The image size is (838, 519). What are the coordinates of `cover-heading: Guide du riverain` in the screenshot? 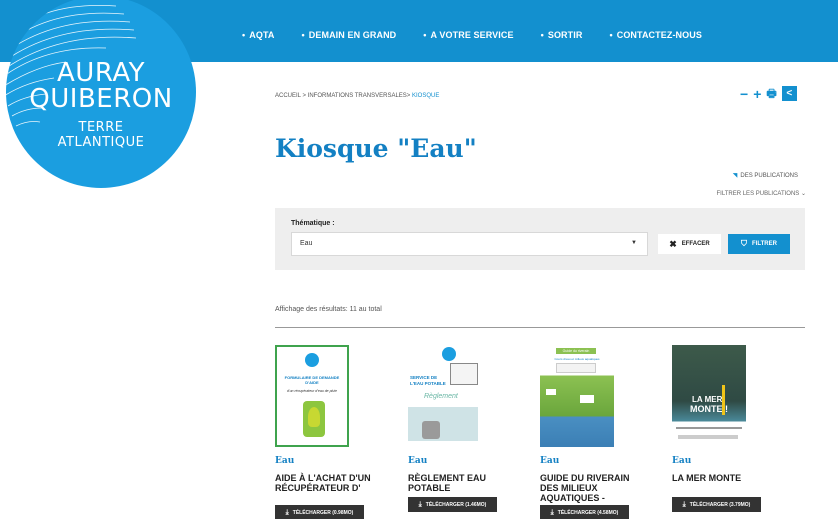 It's located at (576, 351).